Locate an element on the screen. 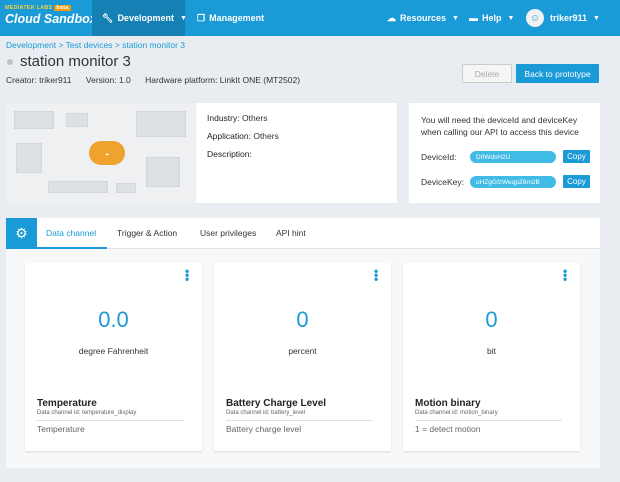  gears-icon: ⚙ is located at coordinates (21, 233).